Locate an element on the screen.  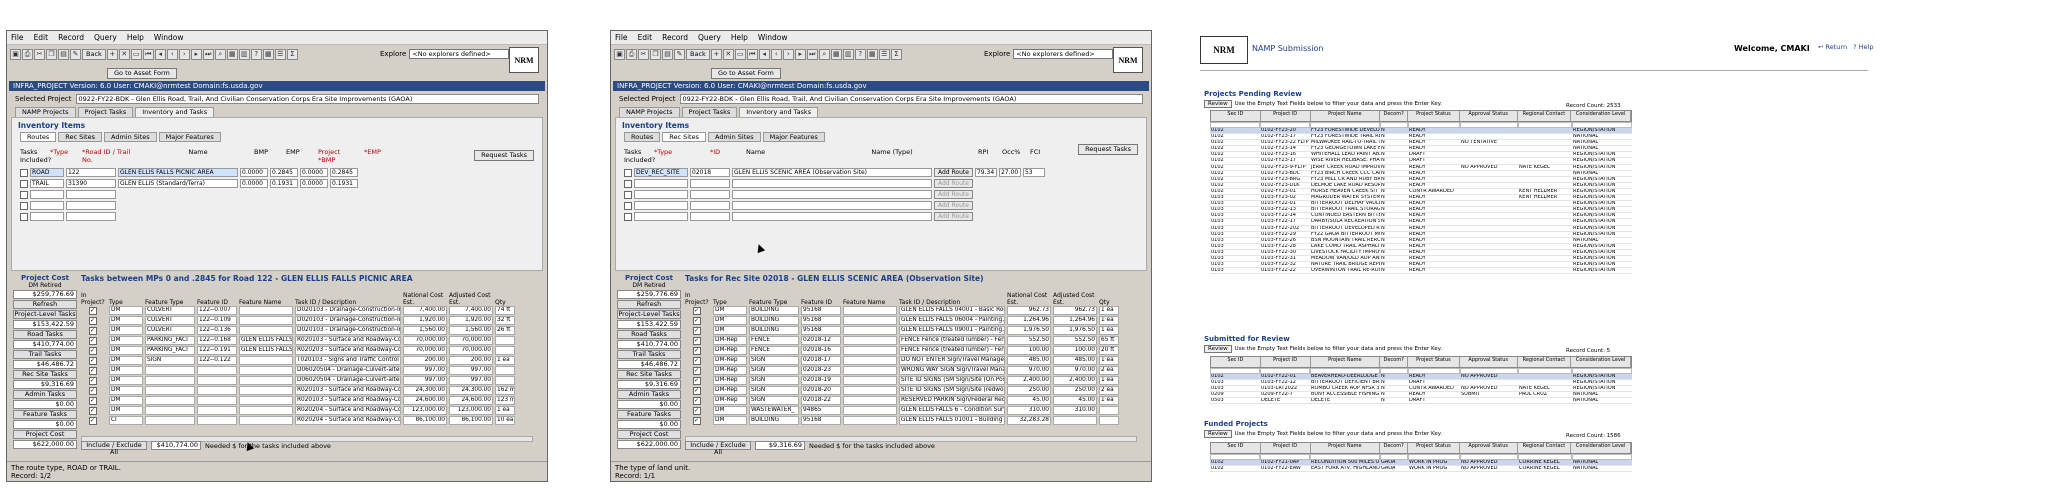
menu-window: Window is located at coordinates (169, 37).